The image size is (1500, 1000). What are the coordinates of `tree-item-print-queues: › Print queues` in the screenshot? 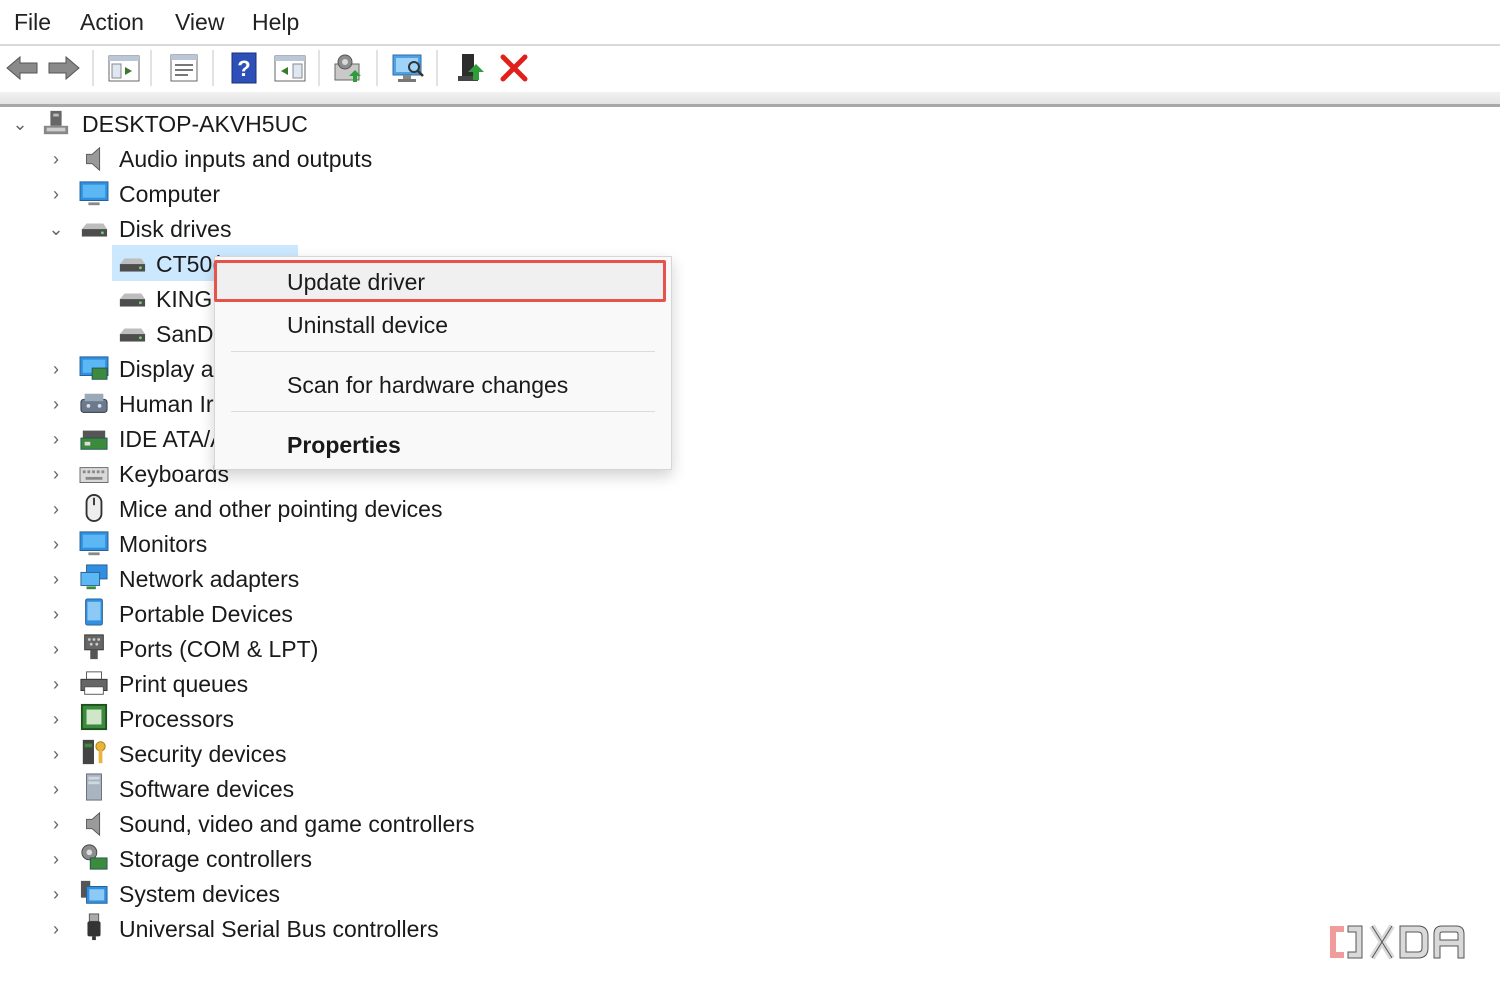 It's located at (250, 684).